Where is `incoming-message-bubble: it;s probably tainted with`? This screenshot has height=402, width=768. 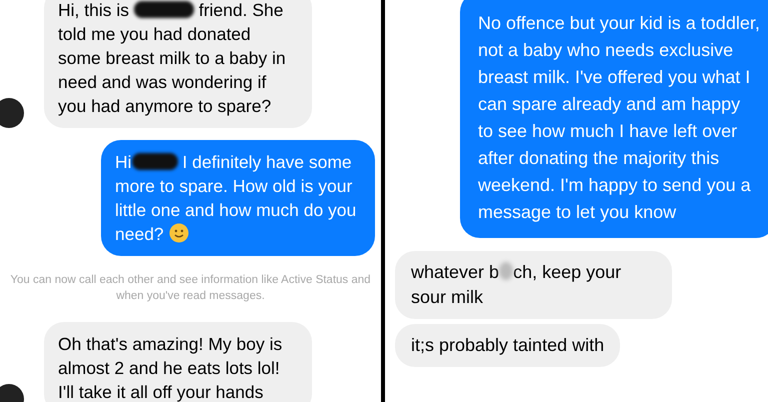 incoming-message-bubble: it;s probably tainted with is located at coordinates (507, 345).